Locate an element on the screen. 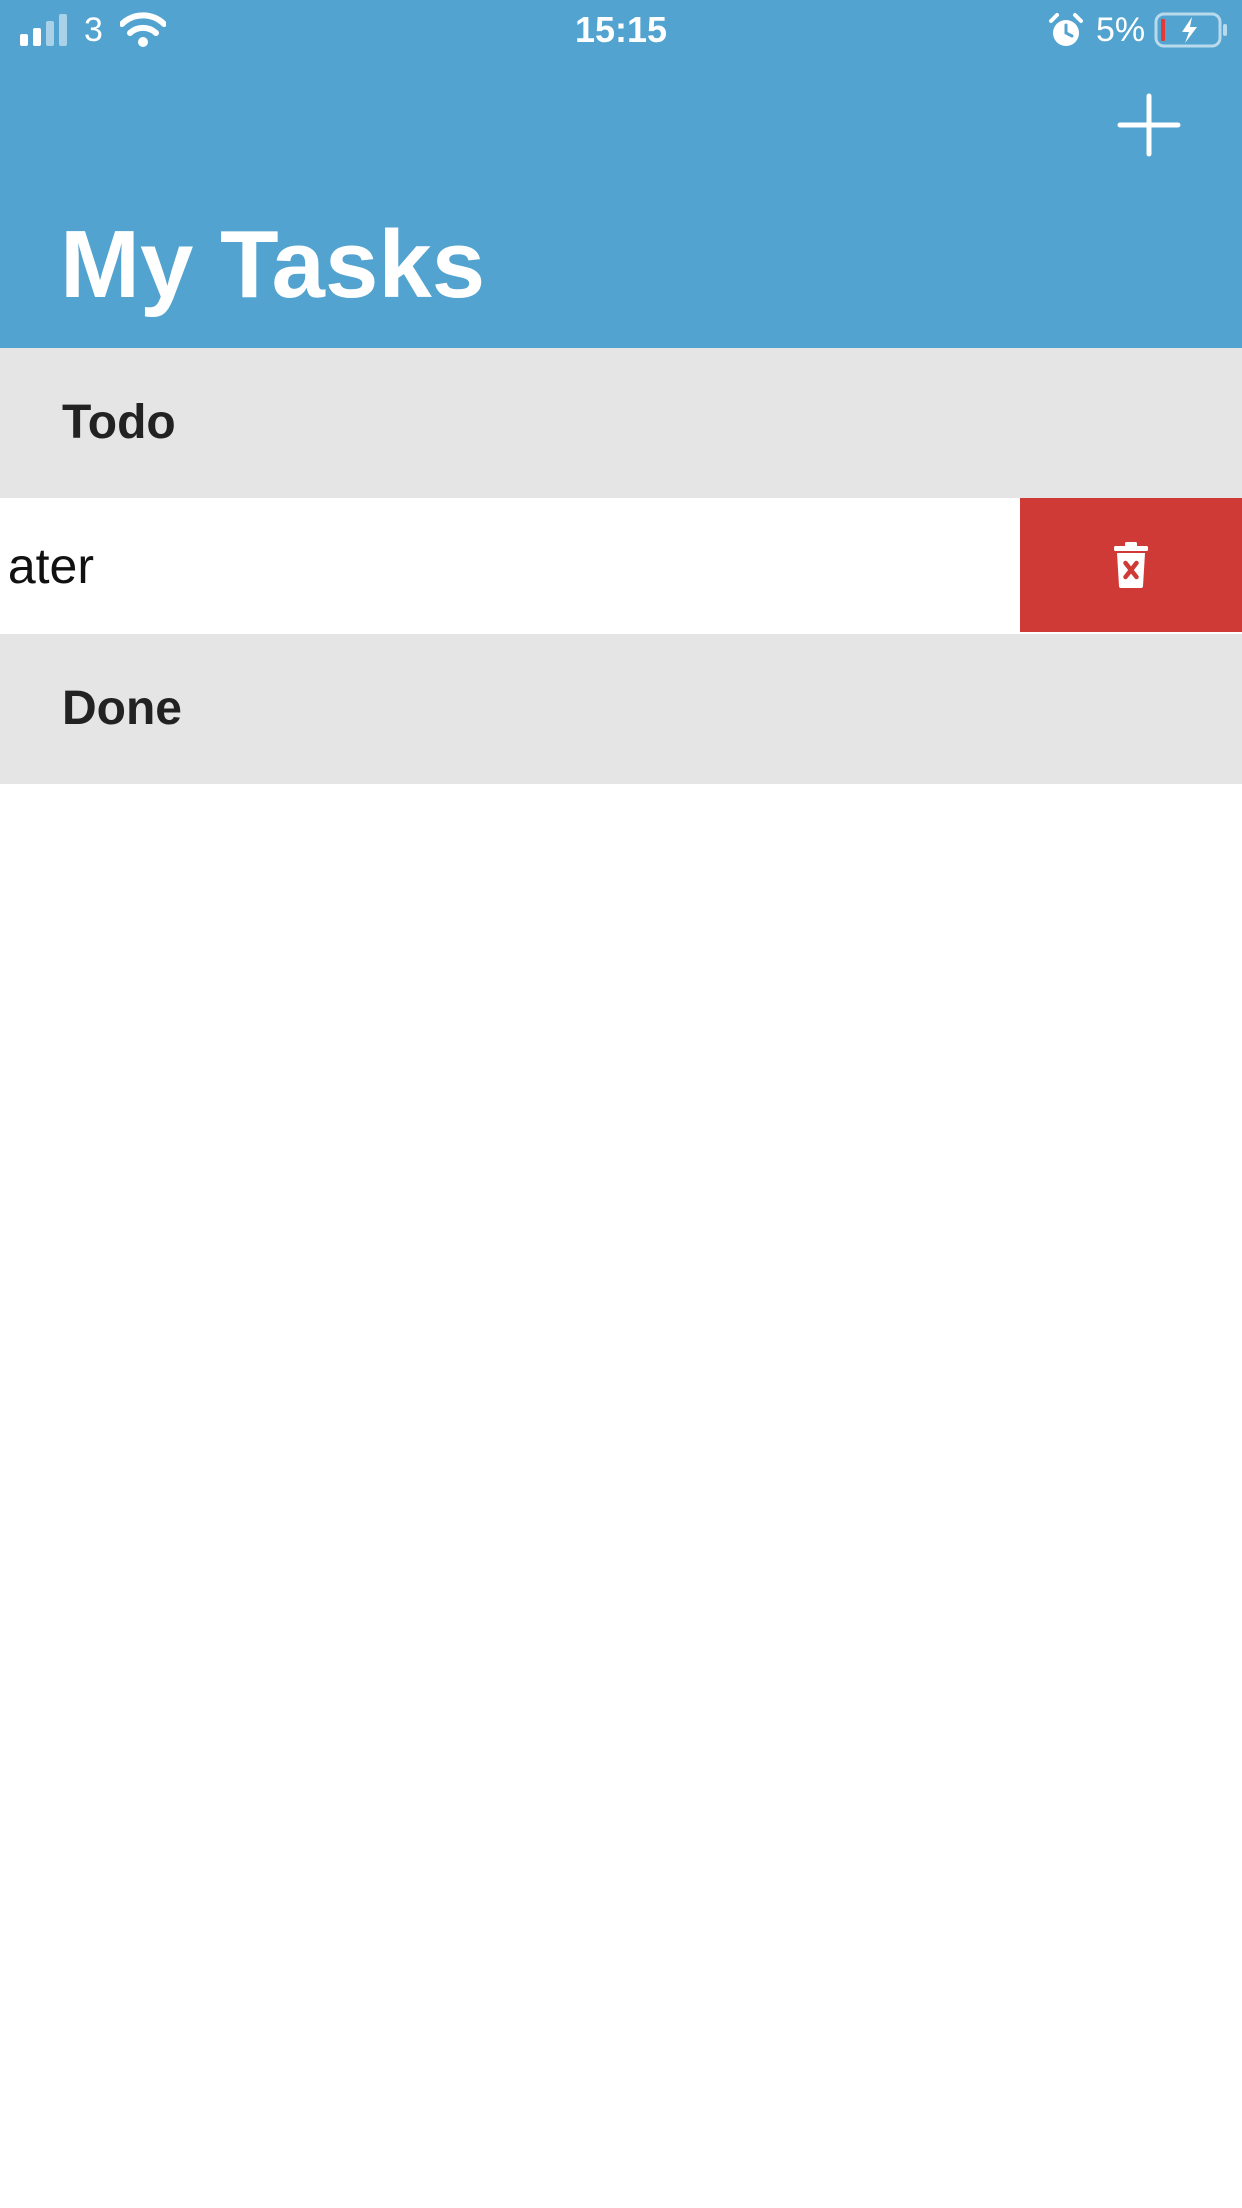 This screenshot has width=1242, height=2208. add-task-button is located at coordinates (1149, 125).